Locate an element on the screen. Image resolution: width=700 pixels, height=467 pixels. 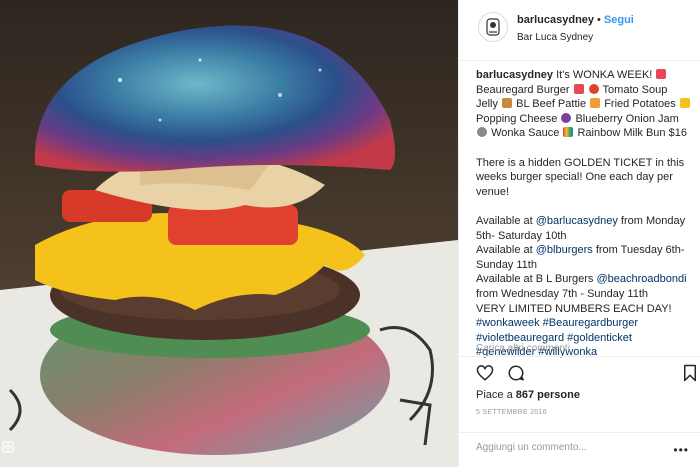
cheese-emoji-icon is located at coordinates (684, 103).